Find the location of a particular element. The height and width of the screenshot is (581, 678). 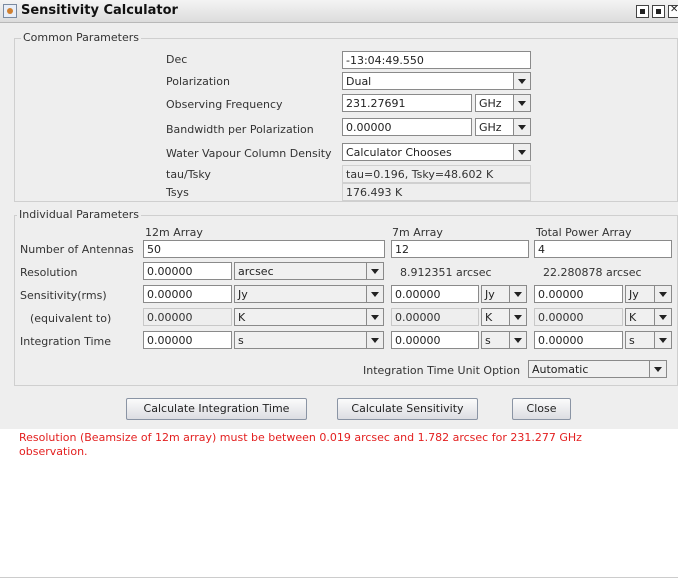

time-unit-option-dropdown-icon is located at coordinates (658, 369).